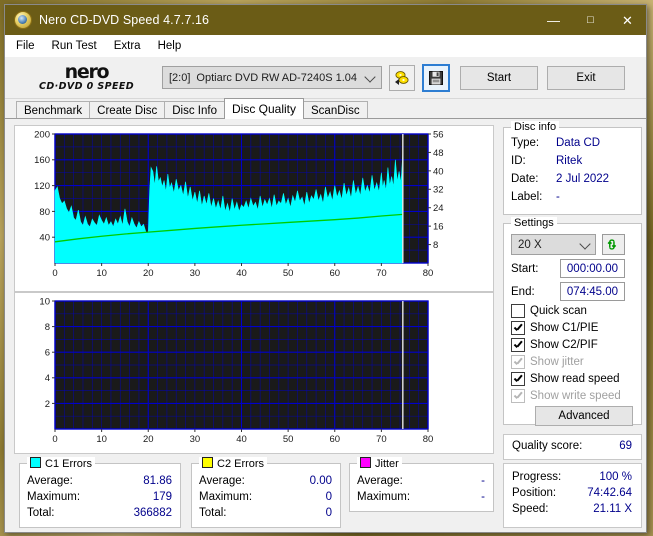 The height and width of the screenshot is (536, 653). What do you see at coordinates (615, 477) in the screenshot?
I see `progress-value: 100 %` at bounding box center [615, 477].